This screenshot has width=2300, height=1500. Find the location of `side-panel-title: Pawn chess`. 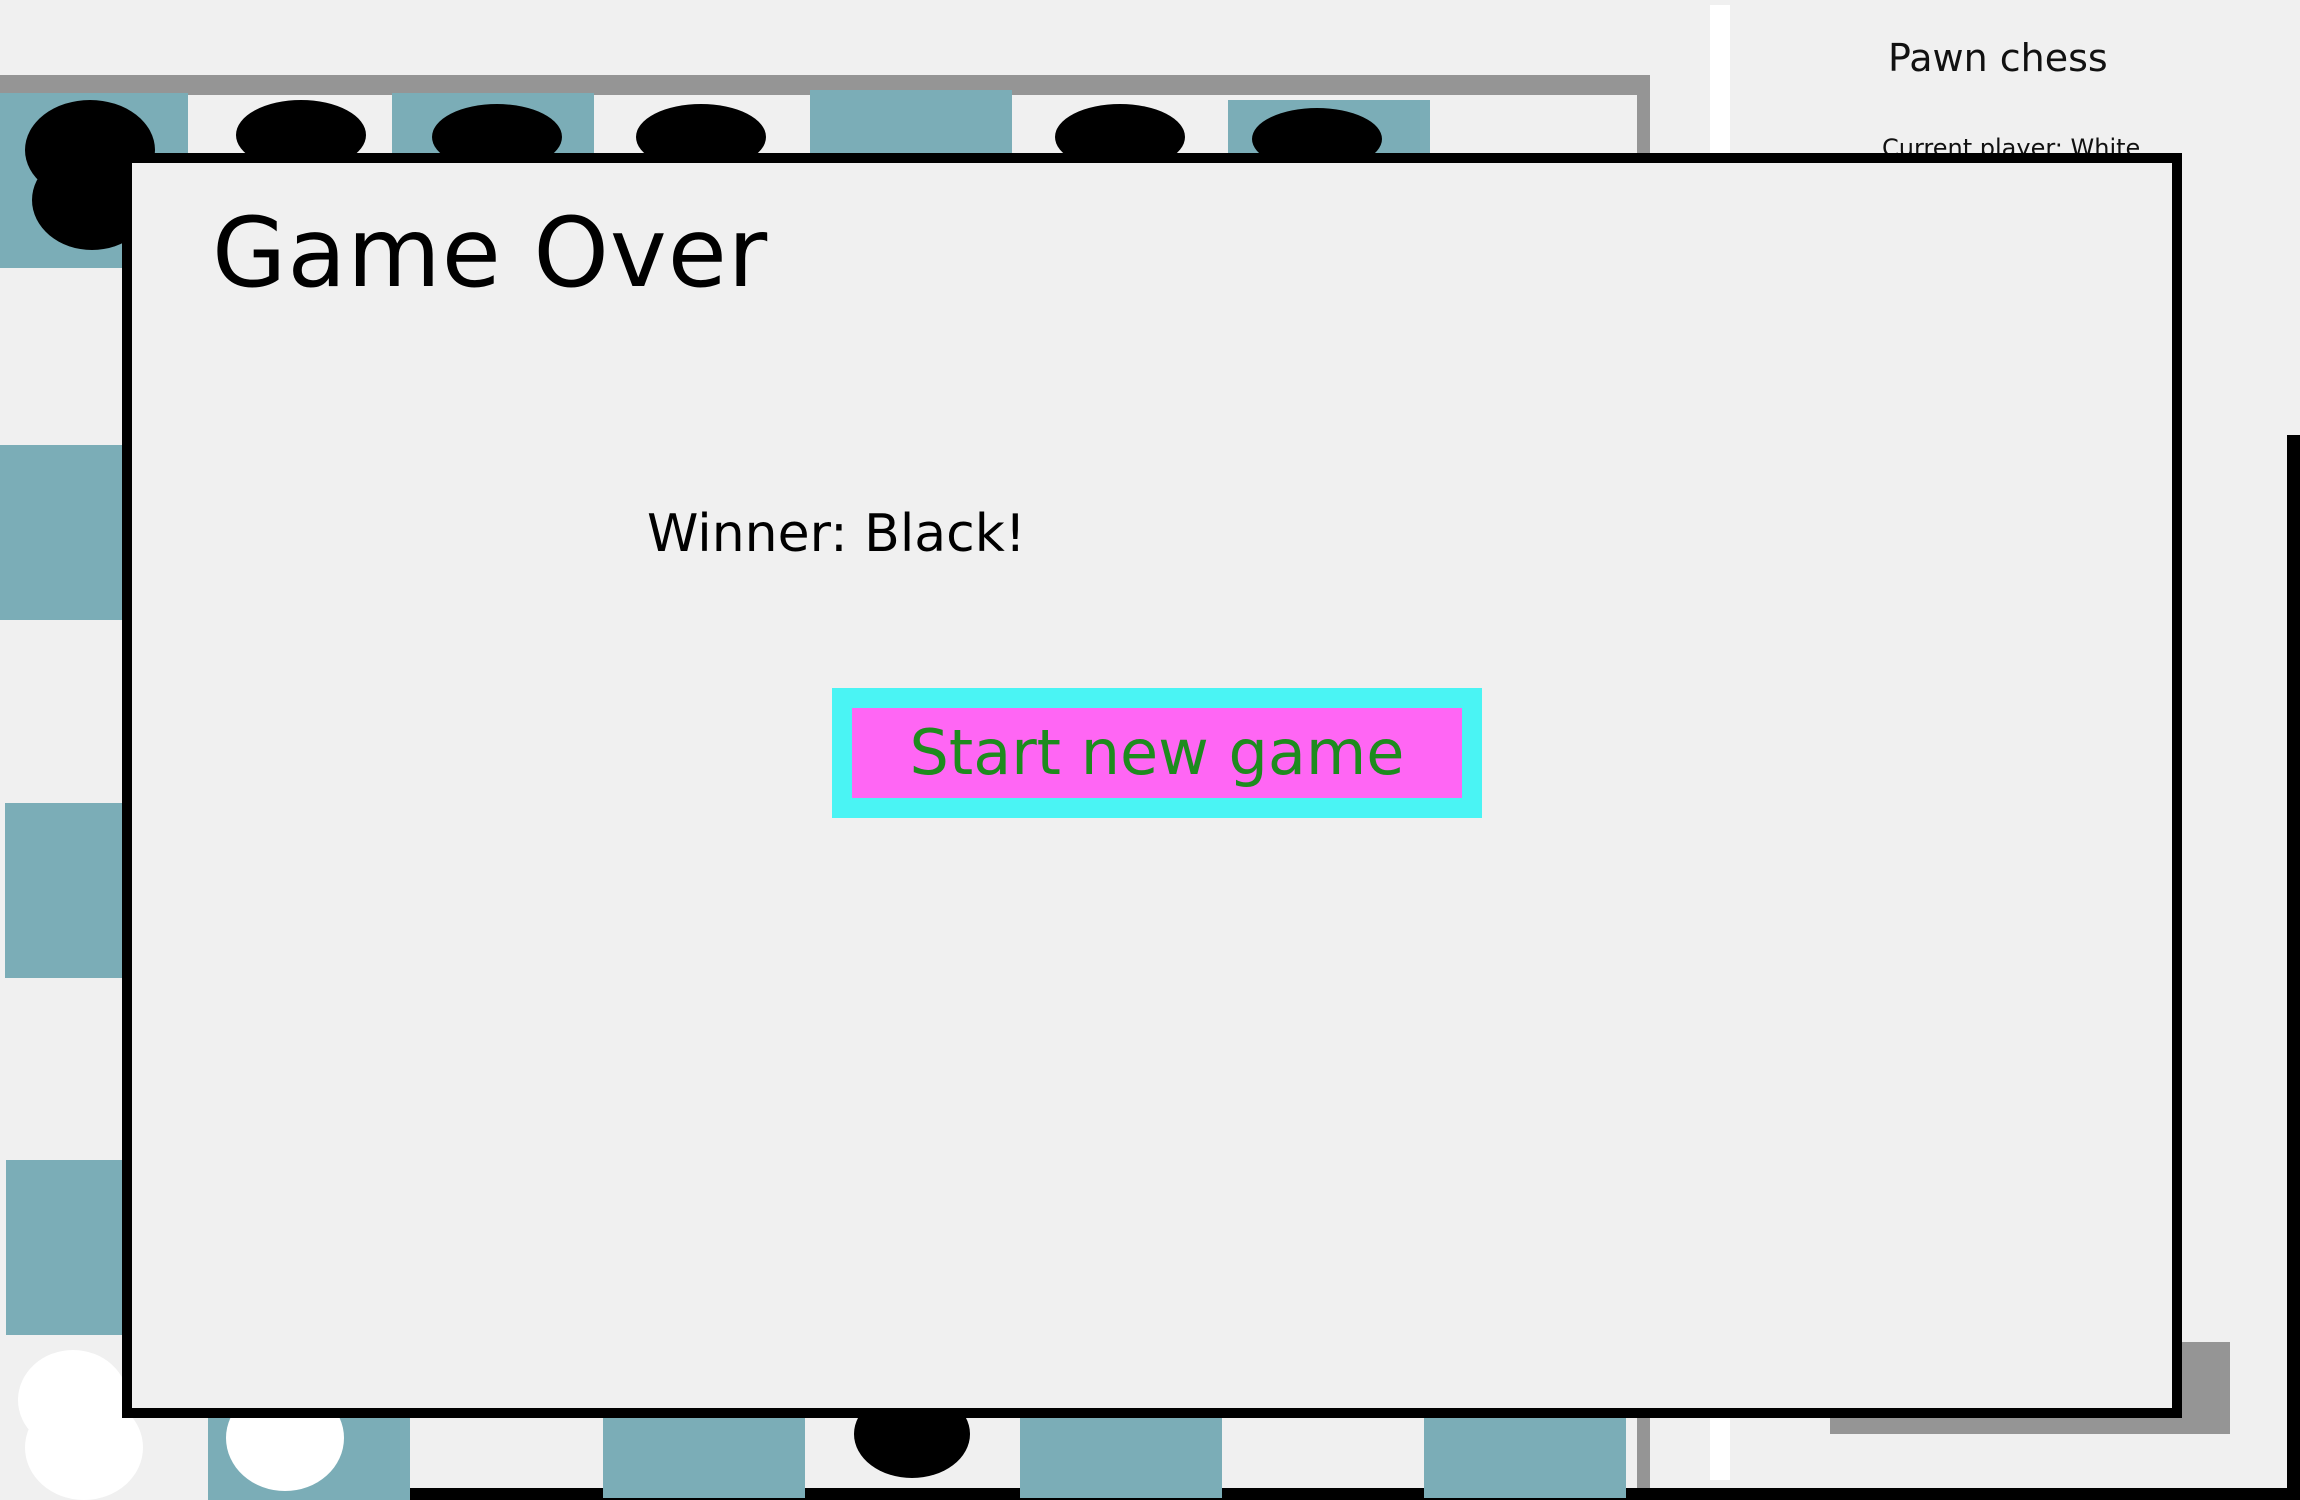

side-panel-title: Pawn chess is located at coordinates (1998, 58).